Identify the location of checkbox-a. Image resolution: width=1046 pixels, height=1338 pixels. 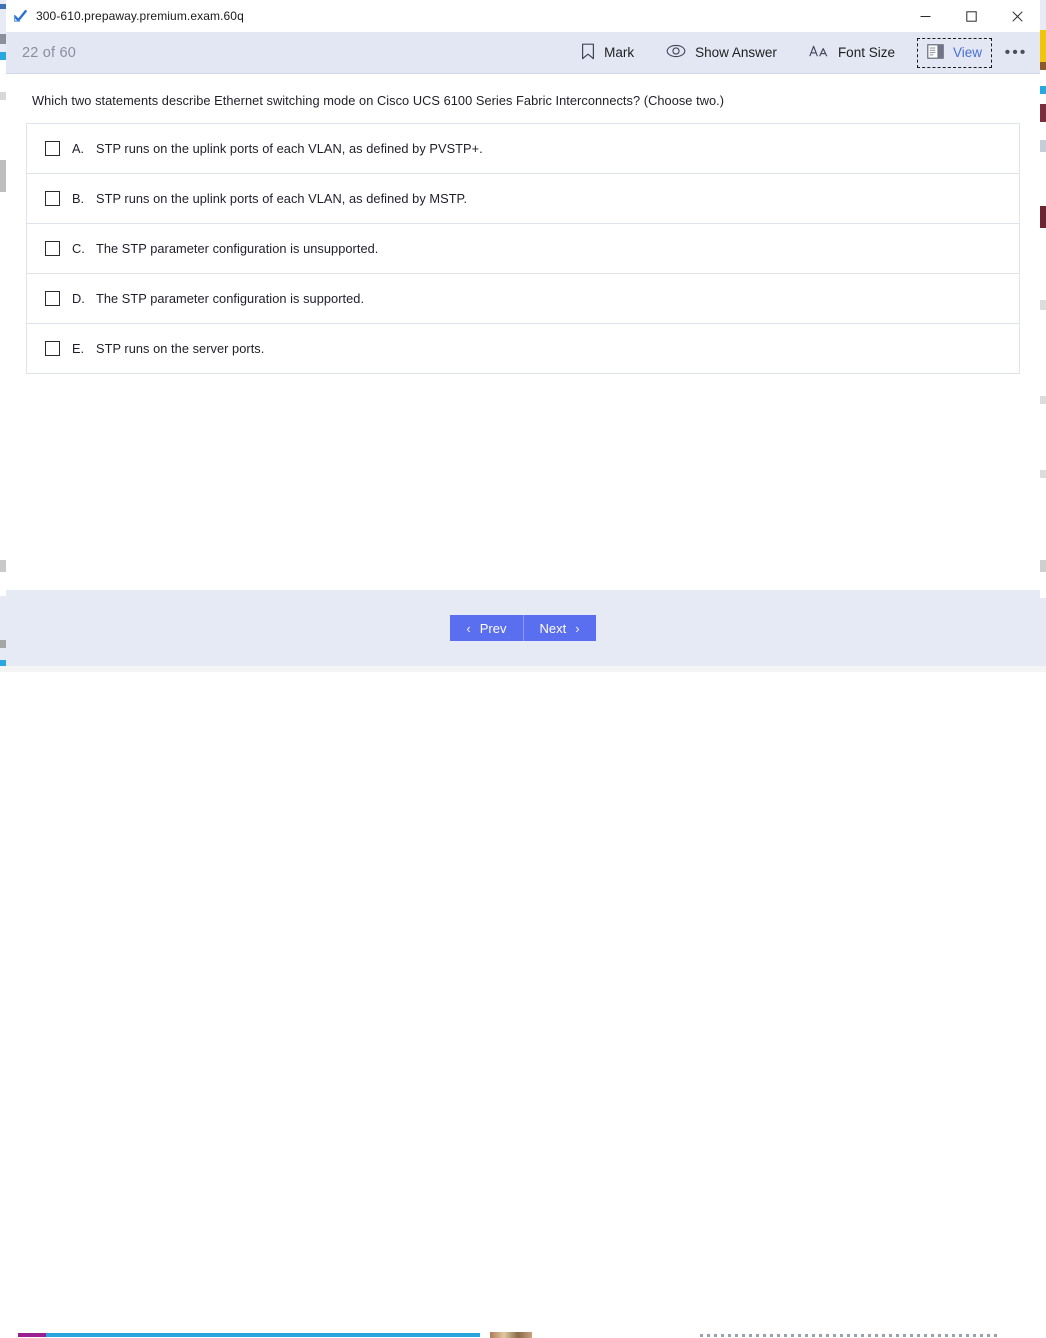
(52, 148).